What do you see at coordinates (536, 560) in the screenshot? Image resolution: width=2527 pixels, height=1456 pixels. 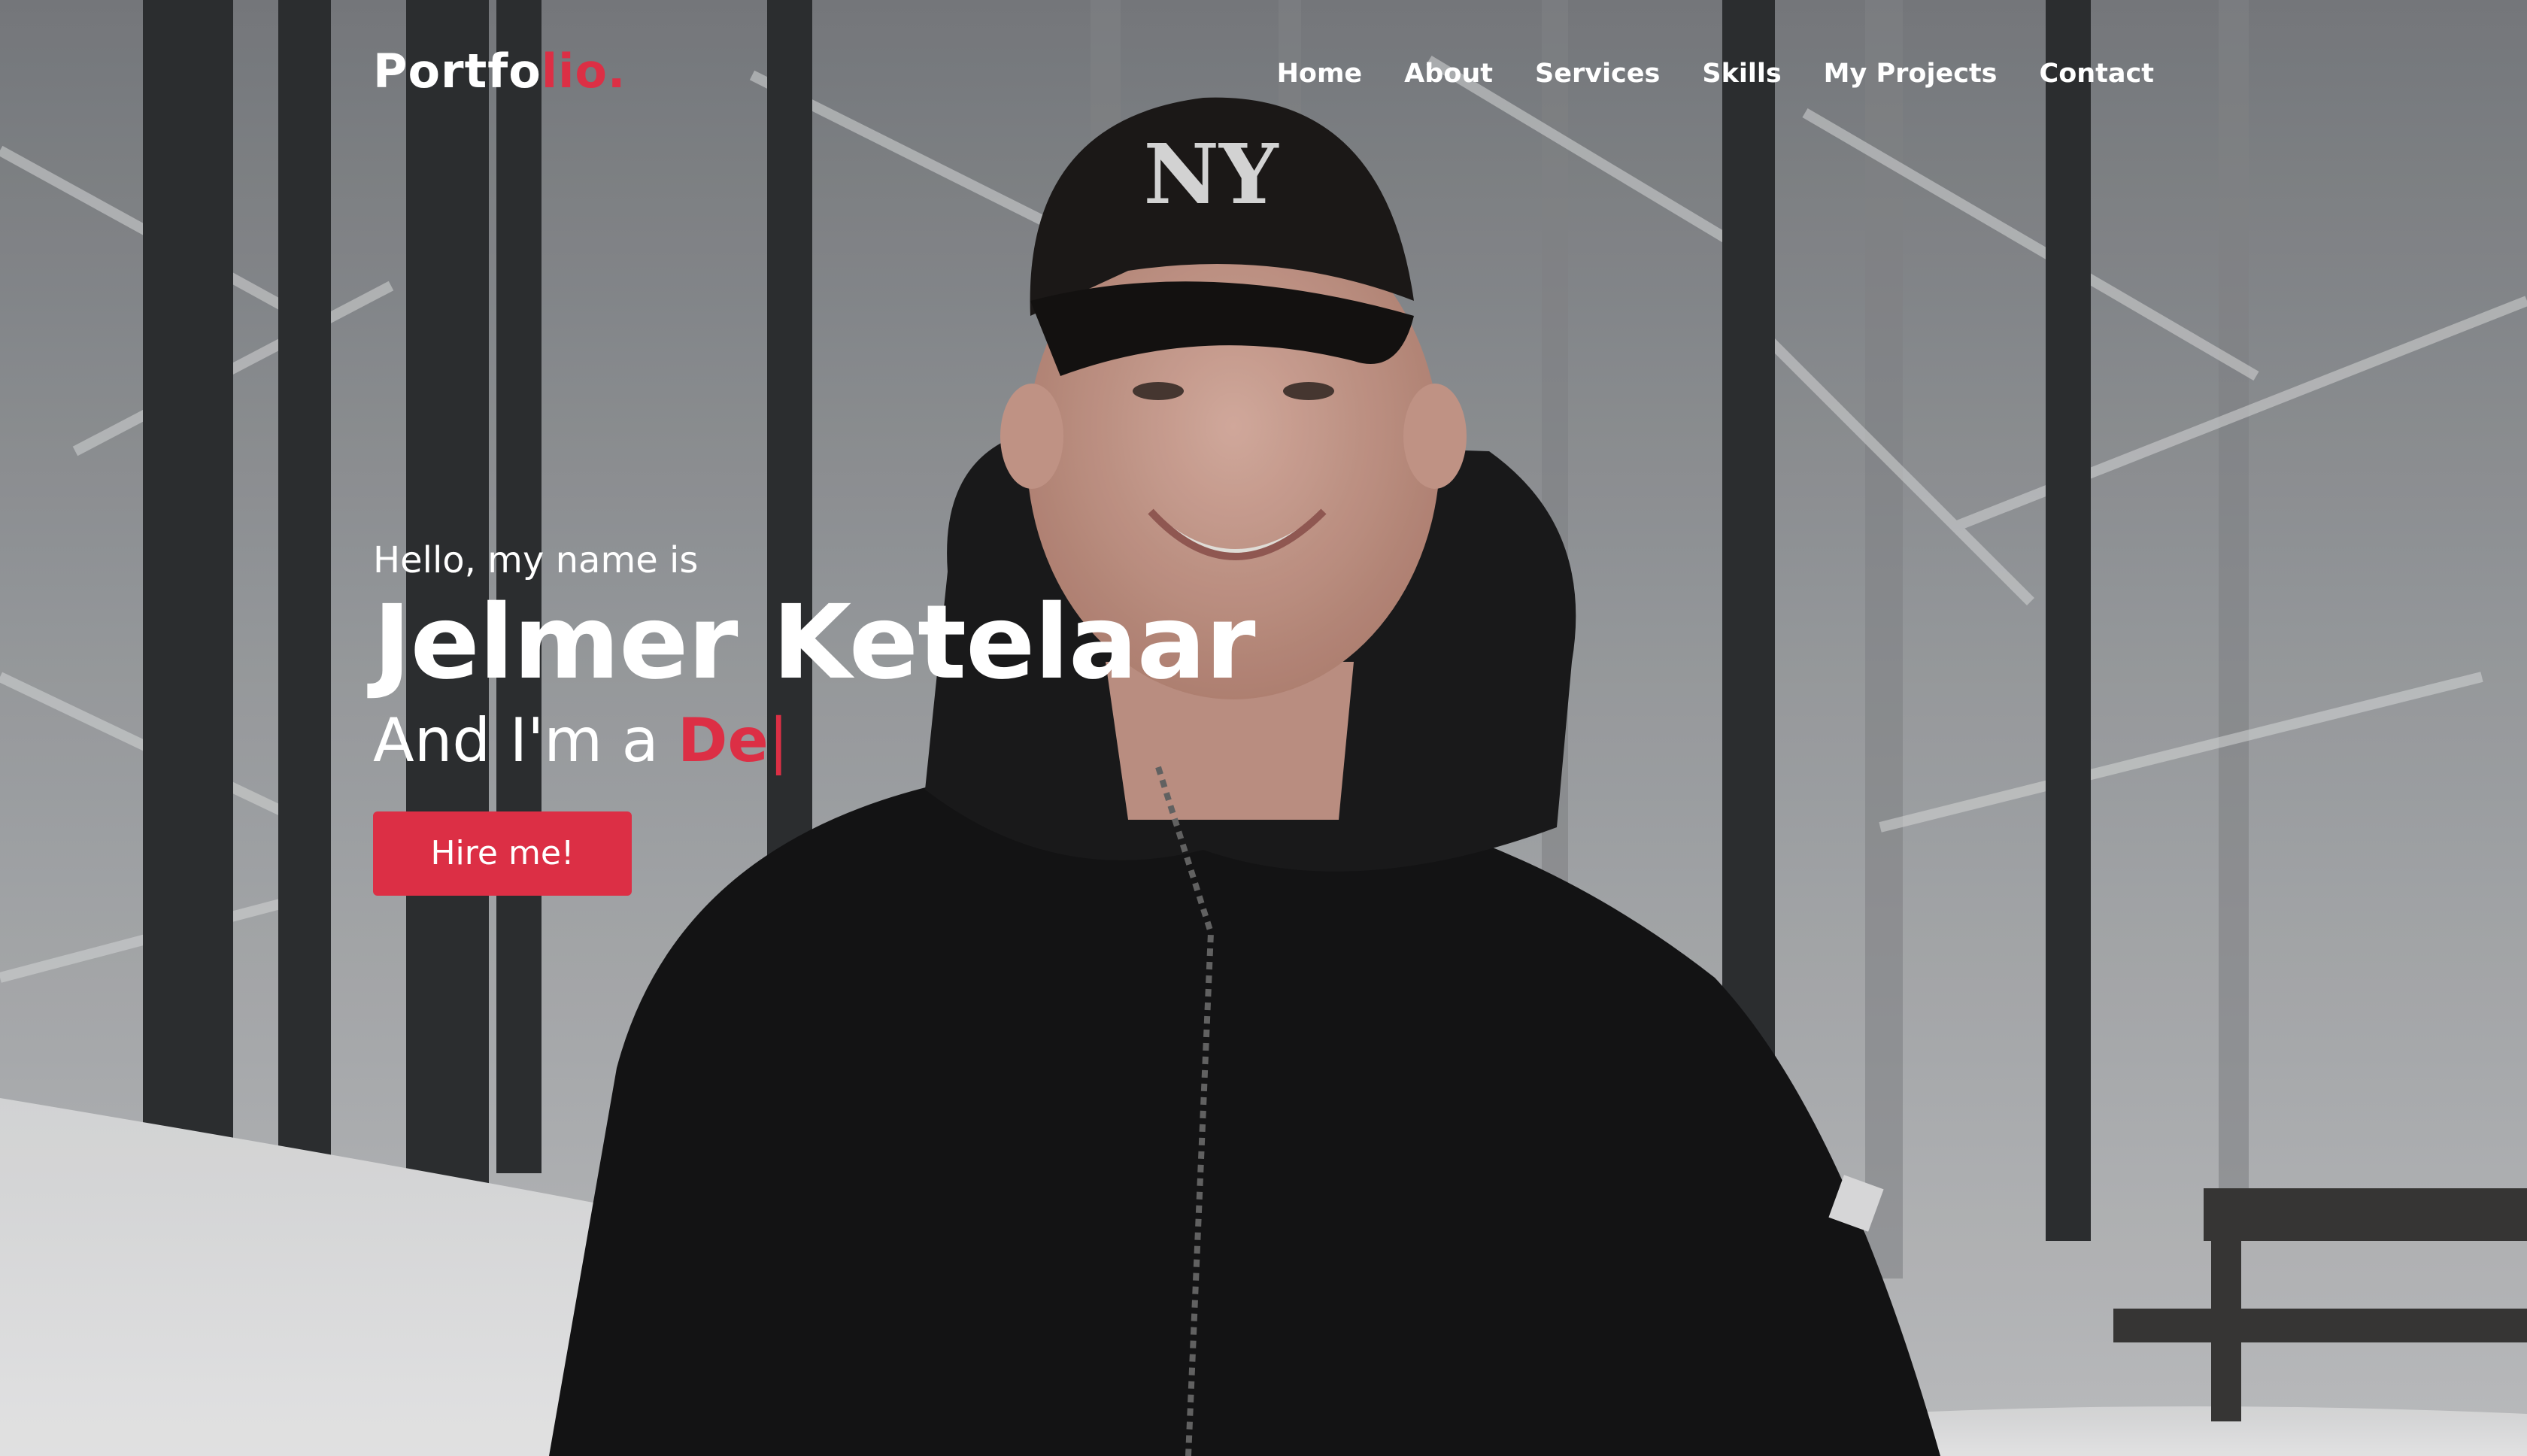 I see `hero-greeting: Hello, my name is` at bounding box center [536, 560].